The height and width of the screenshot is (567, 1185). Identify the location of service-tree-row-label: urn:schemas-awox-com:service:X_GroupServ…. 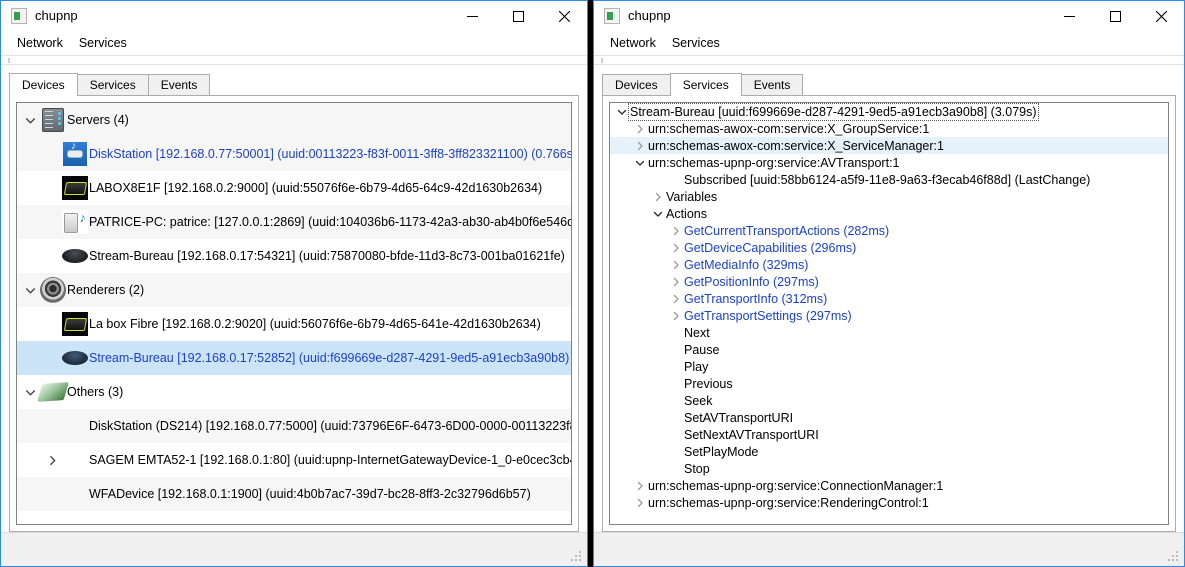
(789, 128).